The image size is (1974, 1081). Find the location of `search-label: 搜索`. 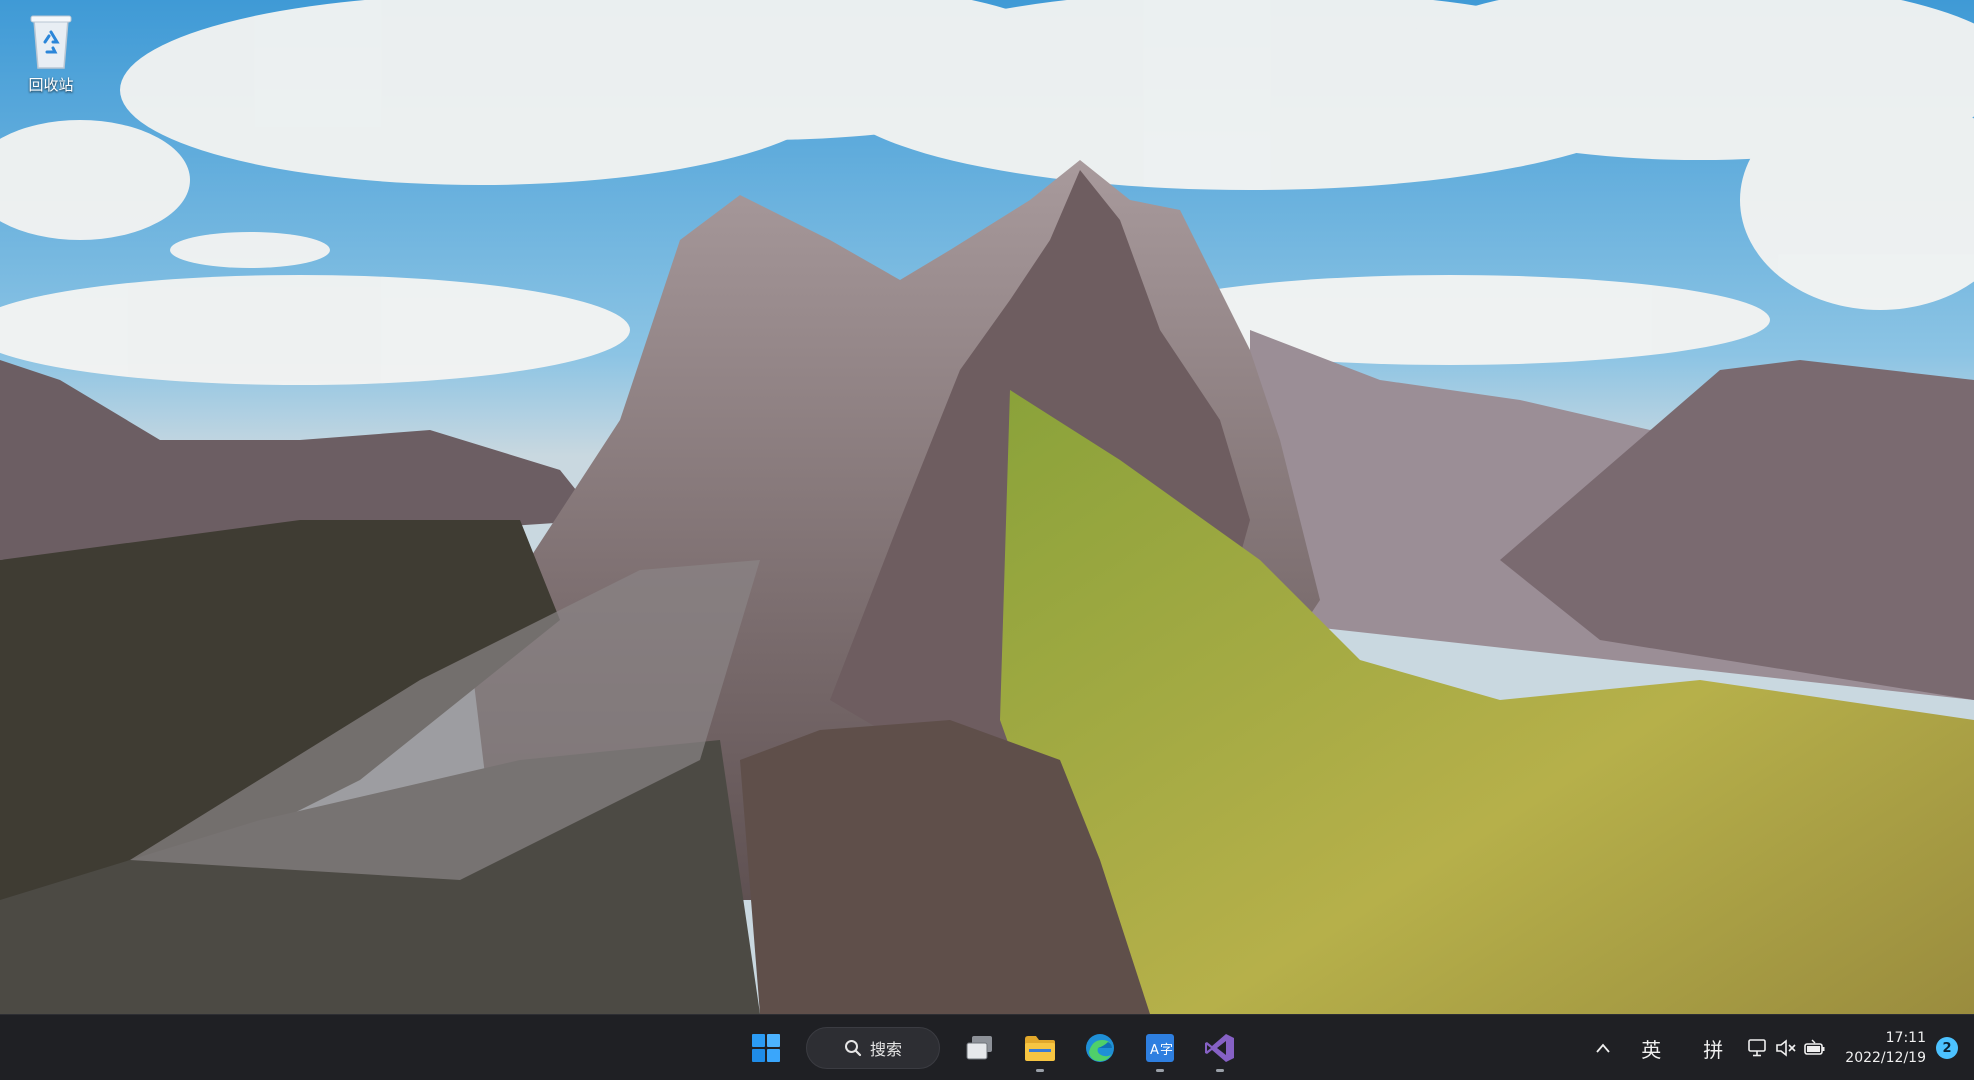

search-label: 搜索 is located at coordinates (885, 1049).